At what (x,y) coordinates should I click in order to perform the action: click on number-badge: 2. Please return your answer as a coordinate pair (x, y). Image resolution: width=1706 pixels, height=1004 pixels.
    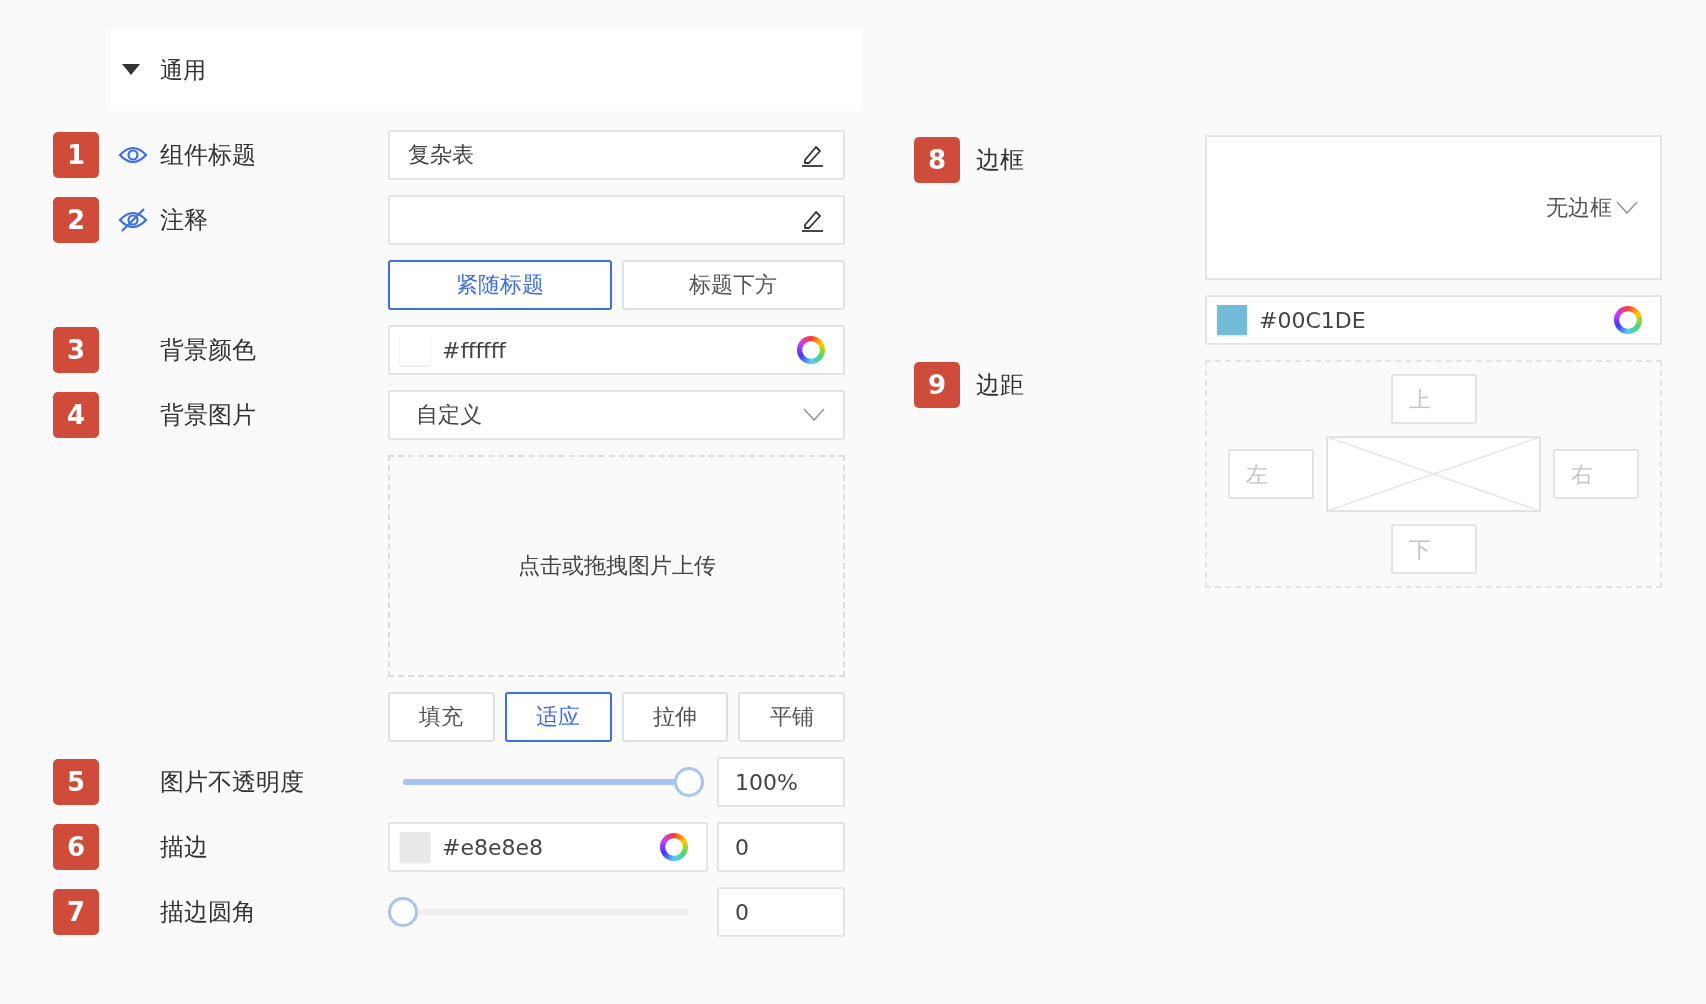
    Looking at the image, I should click on (76, 220).